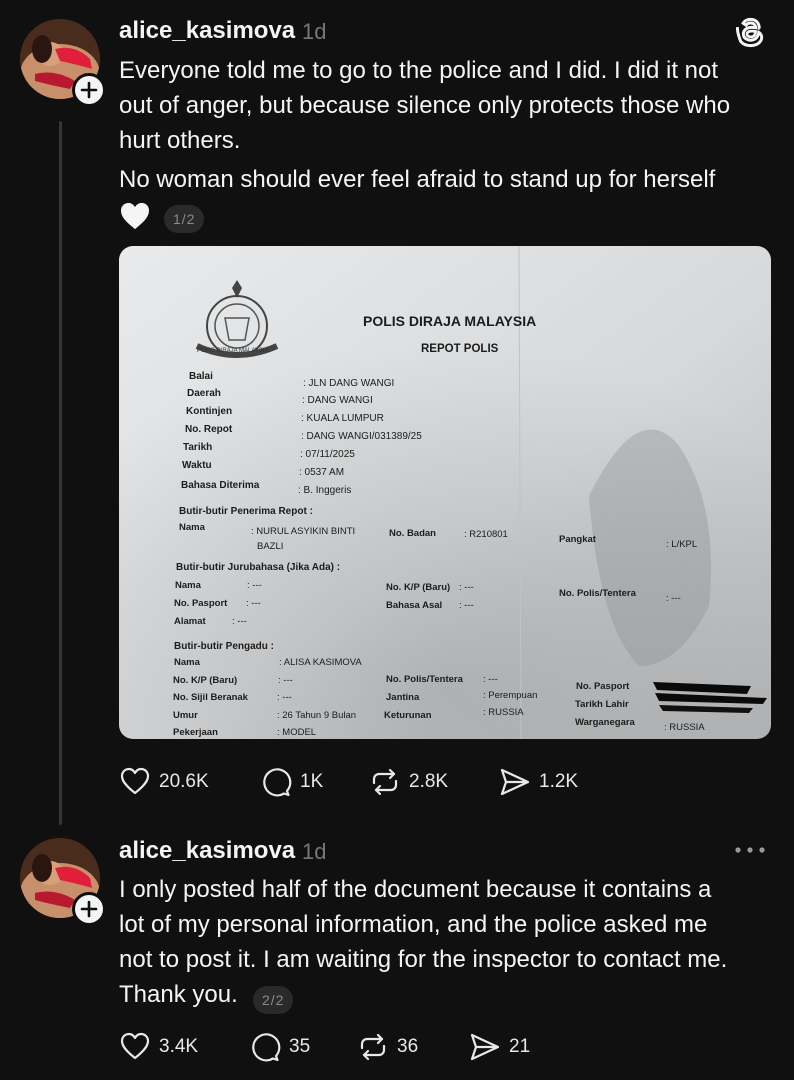 The height and width of the screenshot is (1080, 794). What do you see at coordinates (710, 697) in the screenshot?
I see `redaction-marks` at bounding box center [710, 697].